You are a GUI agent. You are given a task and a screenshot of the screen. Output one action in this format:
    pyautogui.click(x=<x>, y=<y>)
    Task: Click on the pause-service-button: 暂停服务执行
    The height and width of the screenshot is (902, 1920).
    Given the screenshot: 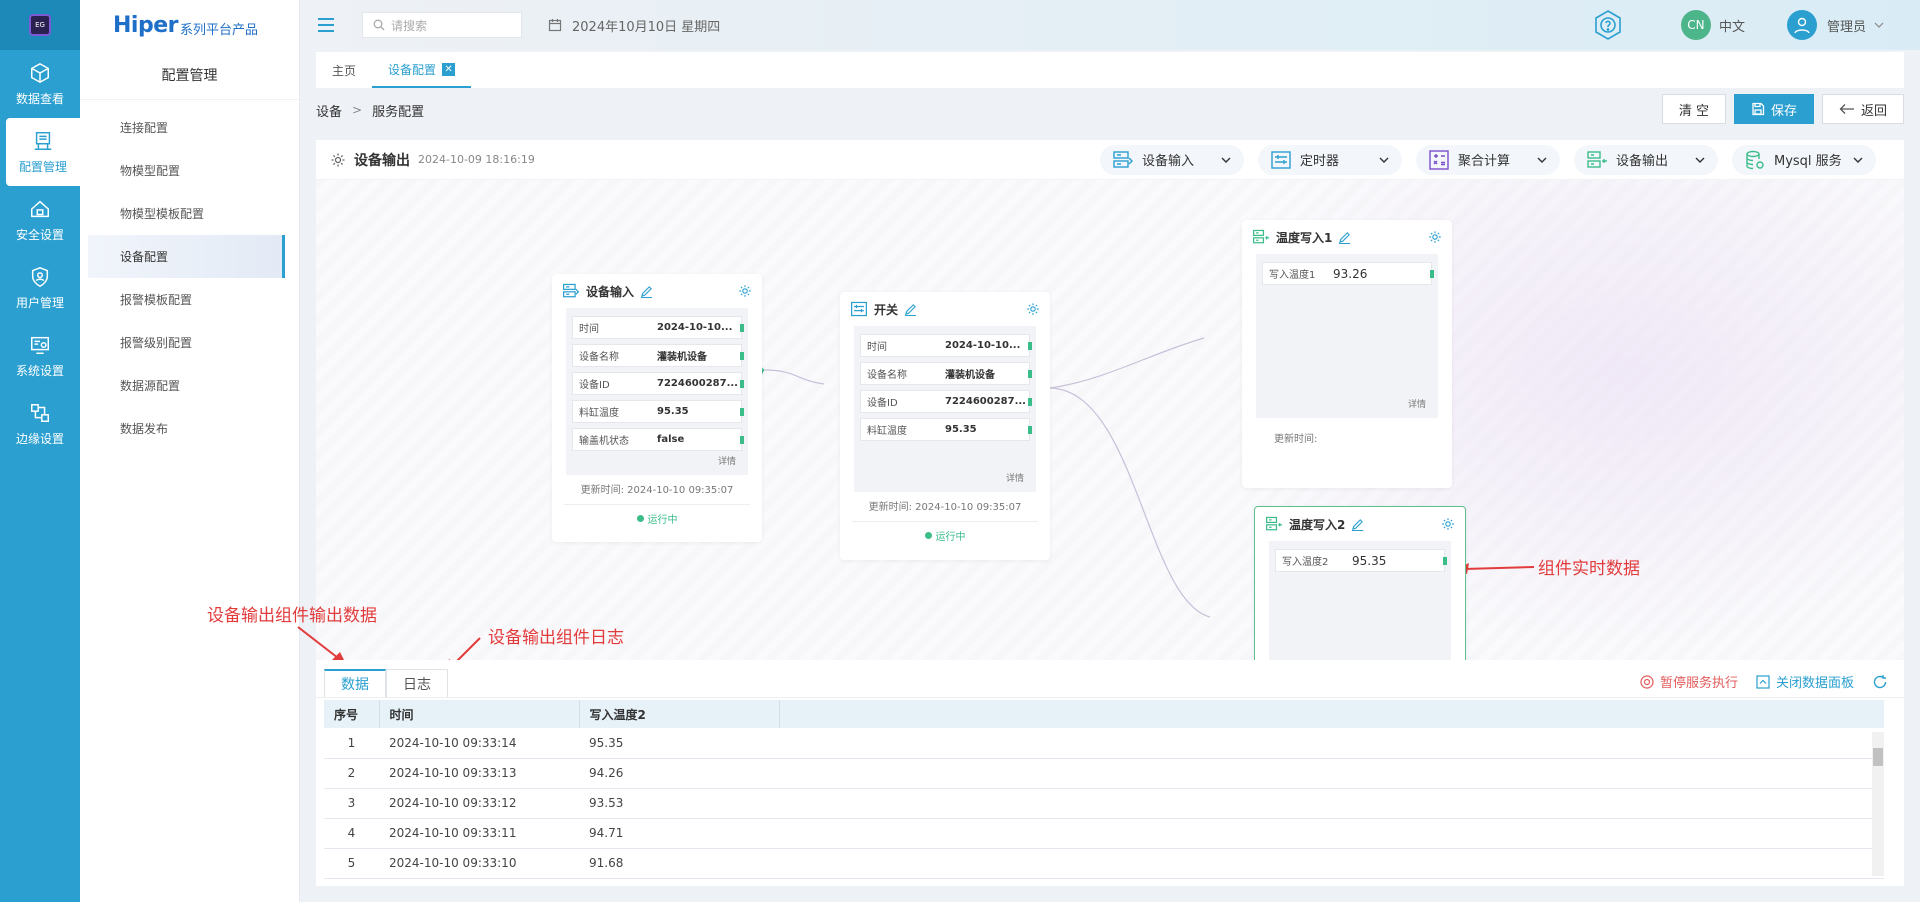 What is the action you would take?
    pyautogui.click(x=1689, y=681)
    